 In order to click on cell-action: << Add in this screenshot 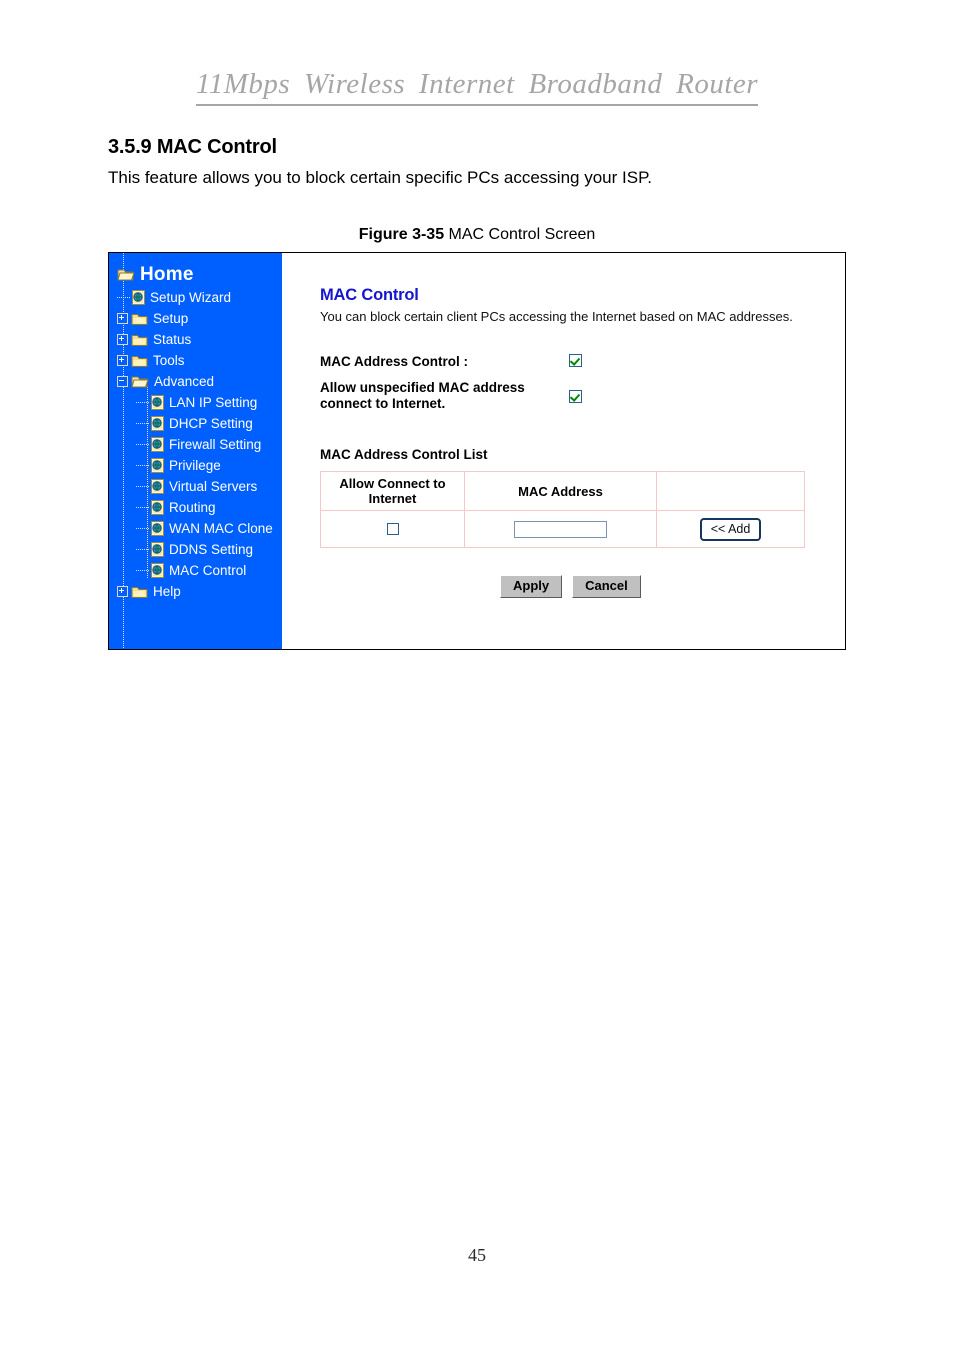, I will do `click(730, 529)`.